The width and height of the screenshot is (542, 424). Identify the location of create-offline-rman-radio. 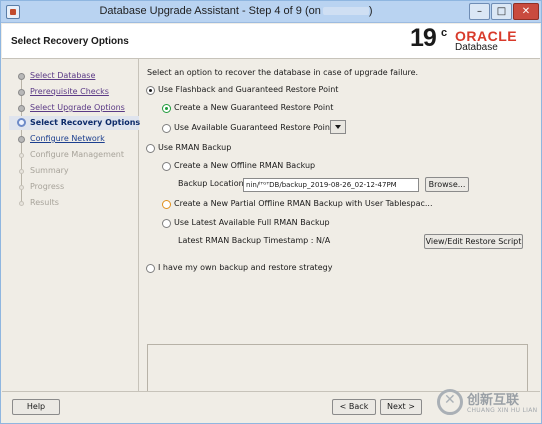
(166, 166).